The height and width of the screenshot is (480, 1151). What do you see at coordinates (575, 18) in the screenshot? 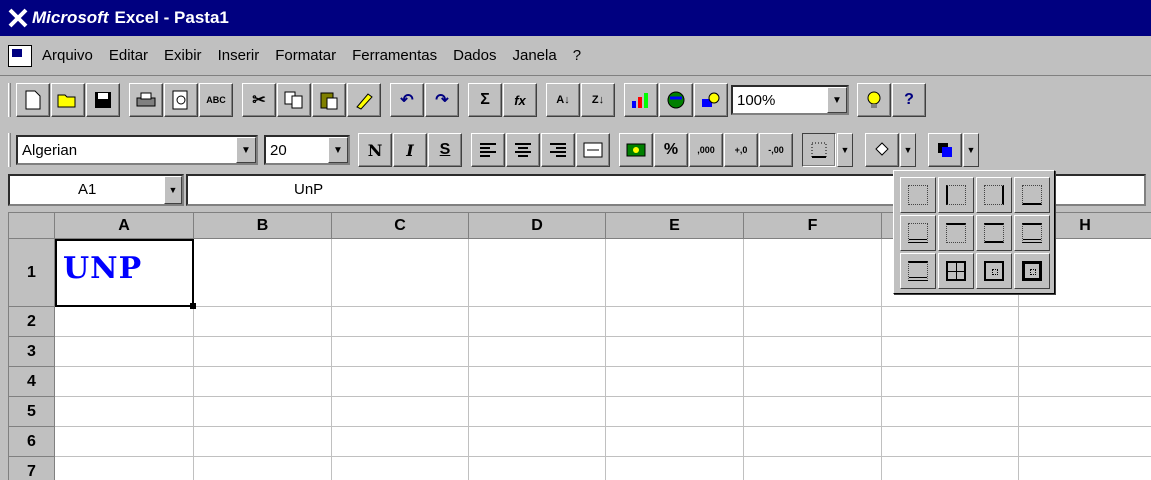
I see `title-bar: Microsoft Excel - Pasta1` at bounding box center [575, 18].